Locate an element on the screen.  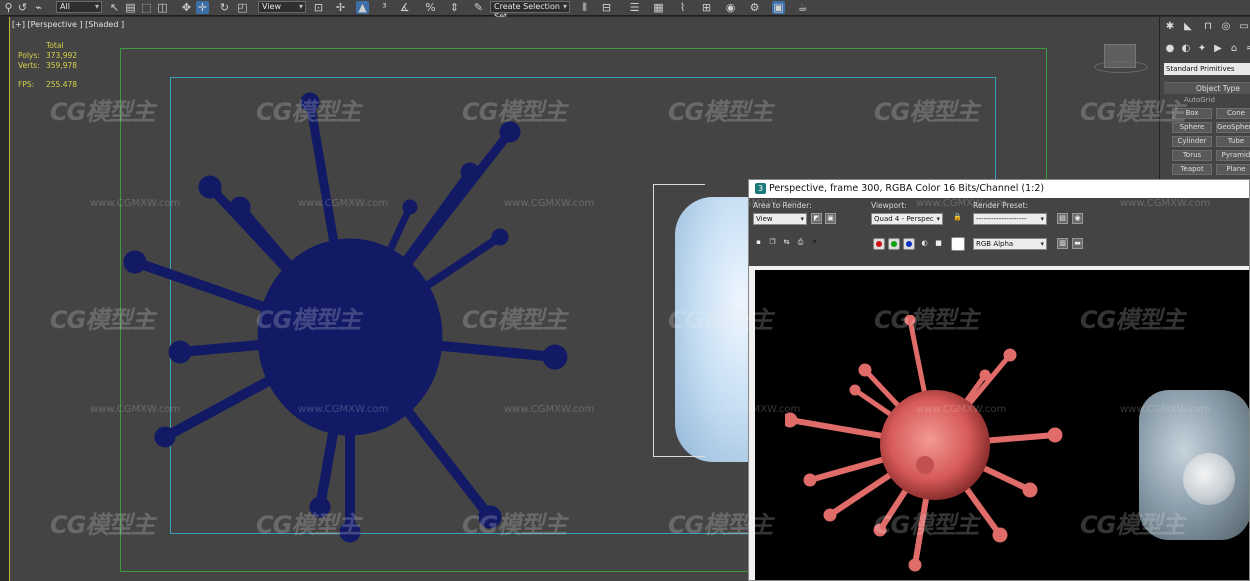
autogrid-checkbox: AutoGrid is located at coordinates (1199, 100).